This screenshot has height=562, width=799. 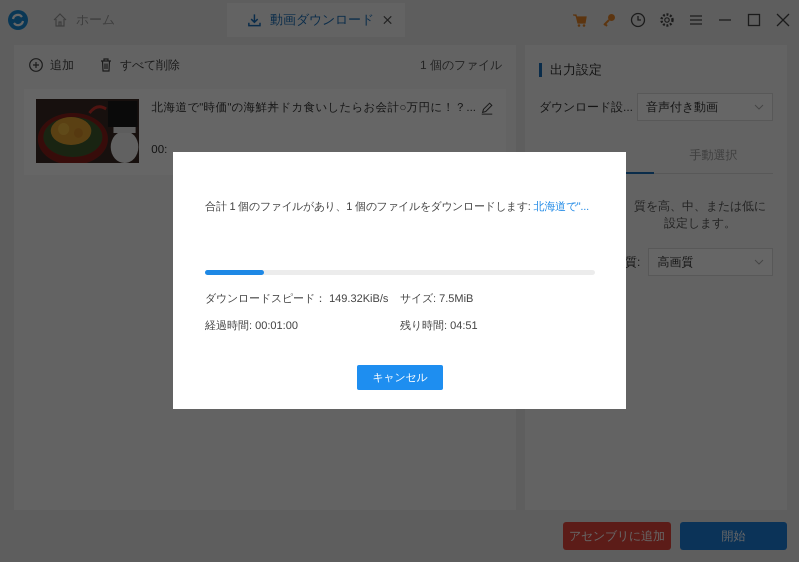 I want to click on delete-all-button: すべて削除, so click(x=139, y=65).